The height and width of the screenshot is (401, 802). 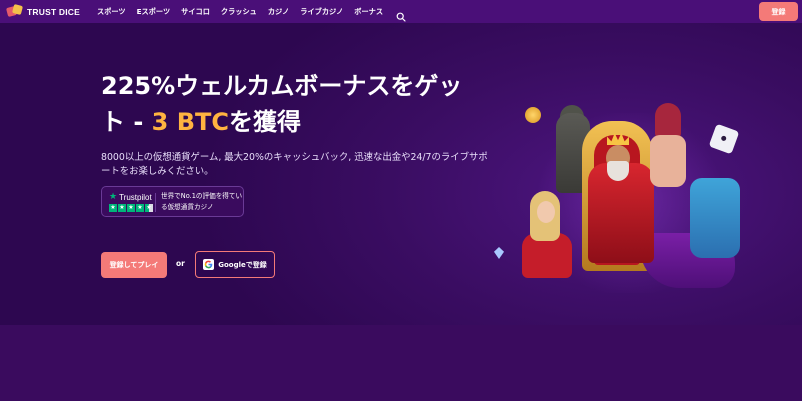 I want to click on hero-headline: 225%ウェルカムボーナスをゲット - 3 BTCを獲得, so click(x=291, y=104).